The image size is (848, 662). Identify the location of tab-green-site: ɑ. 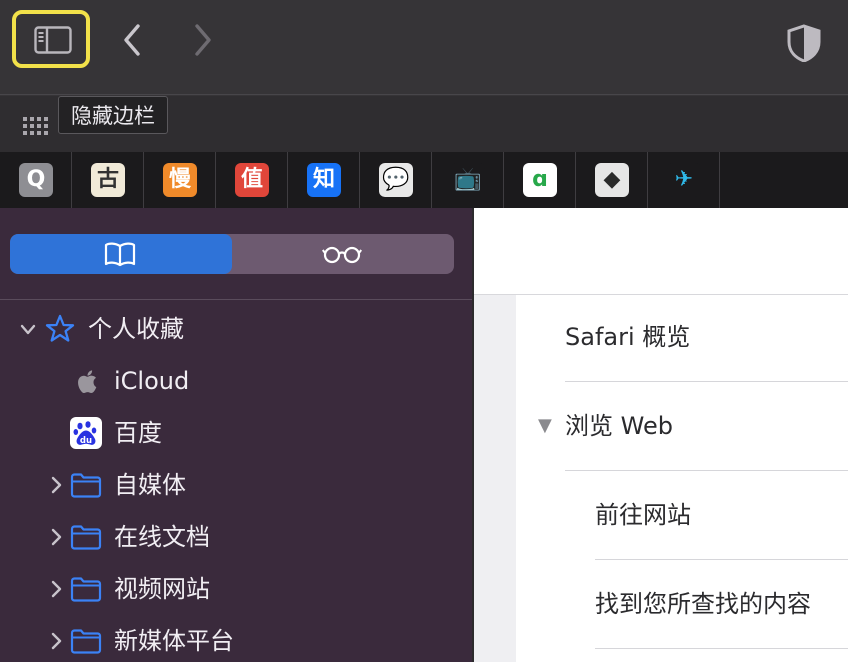
(540, 180).